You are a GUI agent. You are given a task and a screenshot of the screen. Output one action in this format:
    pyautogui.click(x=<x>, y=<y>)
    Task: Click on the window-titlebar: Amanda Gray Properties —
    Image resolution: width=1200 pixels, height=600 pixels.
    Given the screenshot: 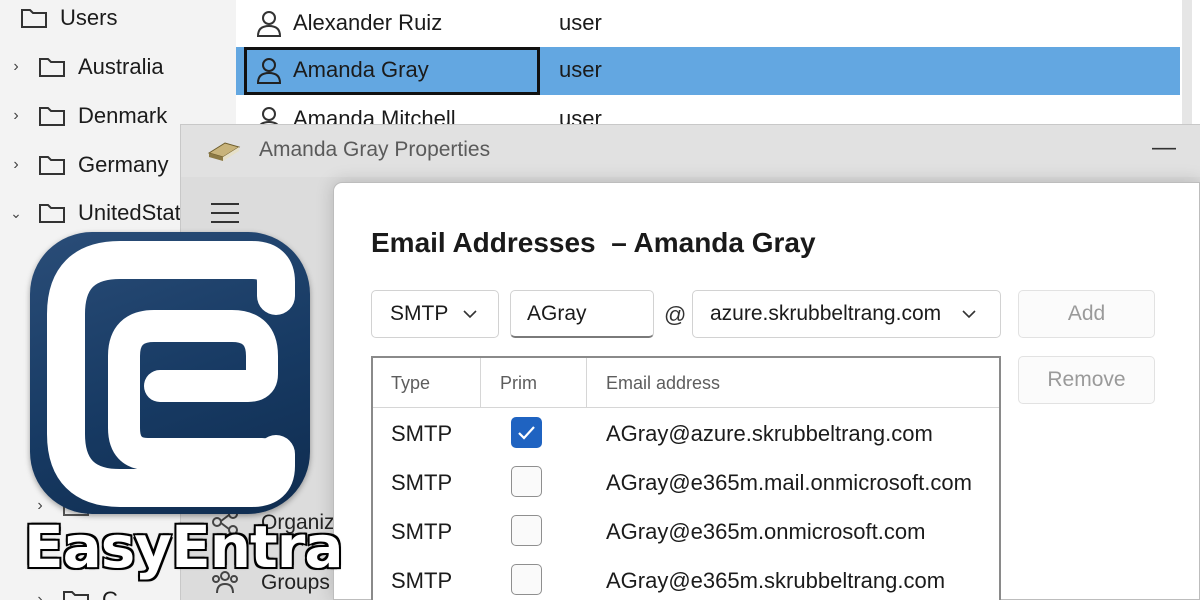 What is the action you would take?
    pyautogui.click(x=690, y=151)
    